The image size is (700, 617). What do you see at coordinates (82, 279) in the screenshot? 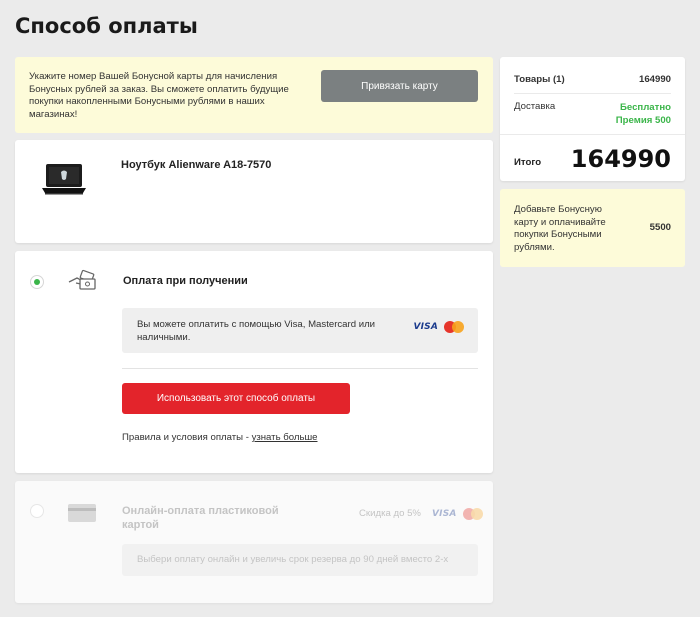
I see `cash-hand-icon` at bounding box center [82, 279].